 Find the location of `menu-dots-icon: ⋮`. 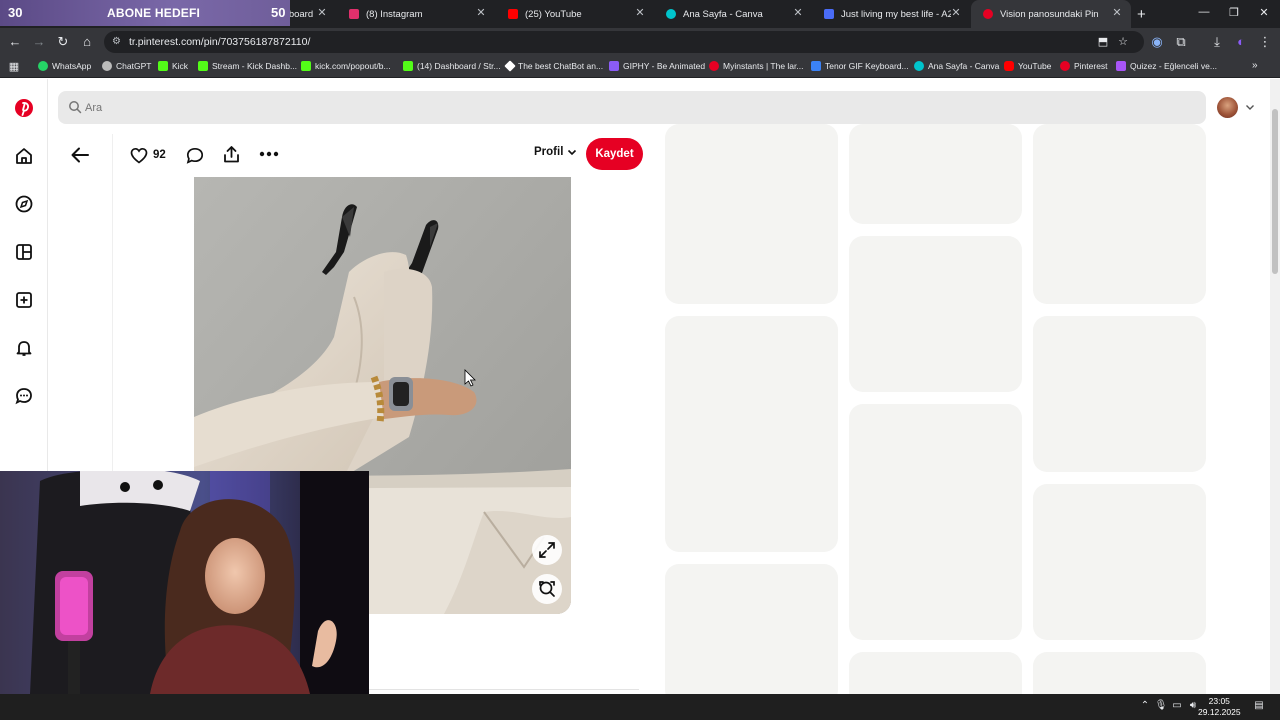

menu-dots-icon: ⋮ is located at coordinates (1265, 42).